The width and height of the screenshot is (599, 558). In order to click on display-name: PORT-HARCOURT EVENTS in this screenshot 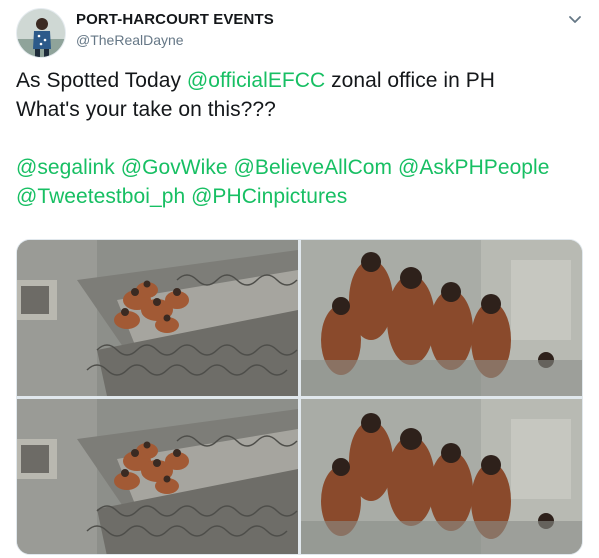, I will do `click(175, 19)`.